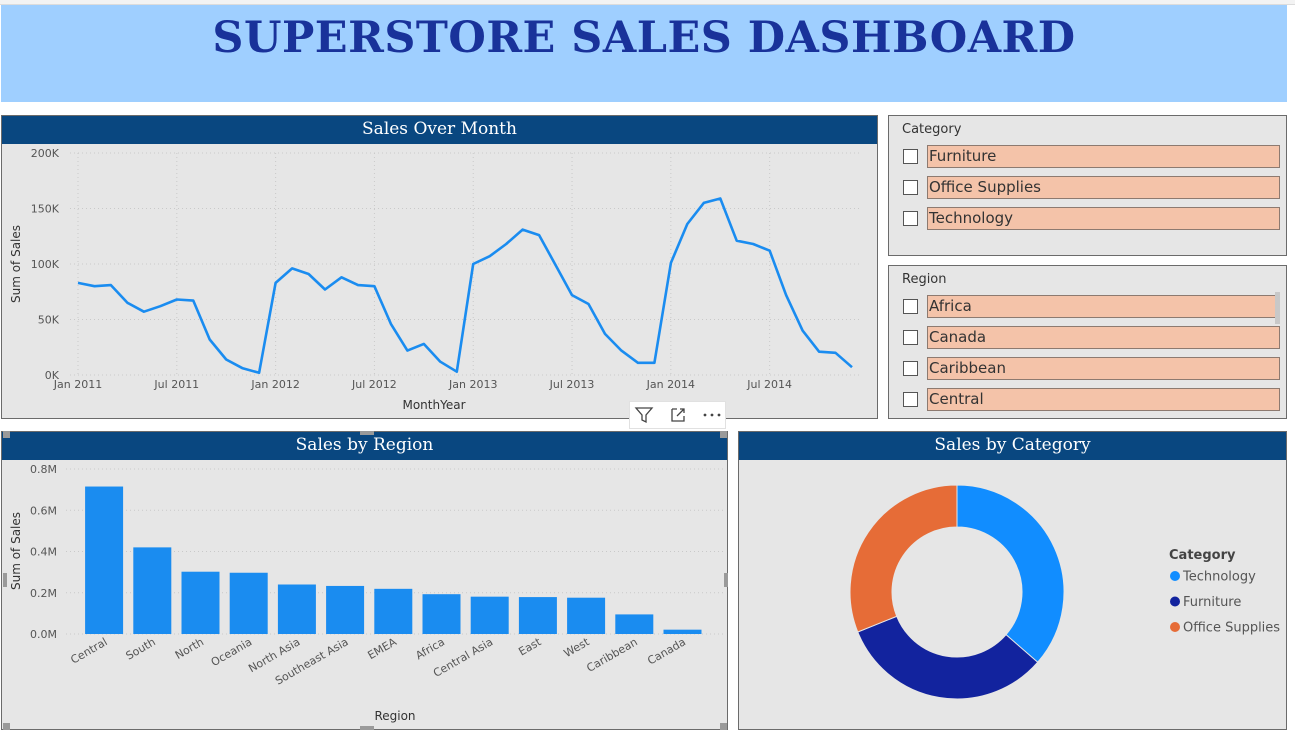 The width and height of the screenshot is (1295, 732). Describe the element at coordinates (77, 384) in the screenshot. I see `x-tick-label: Jan 2011` at that location.